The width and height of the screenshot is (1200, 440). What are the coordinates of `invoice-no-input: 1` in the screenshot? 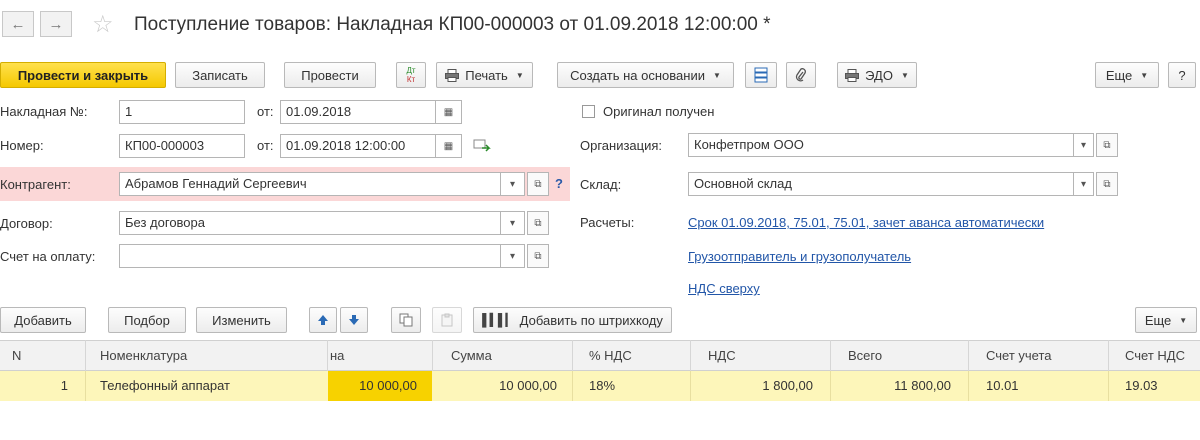 It's located at (182, 112).